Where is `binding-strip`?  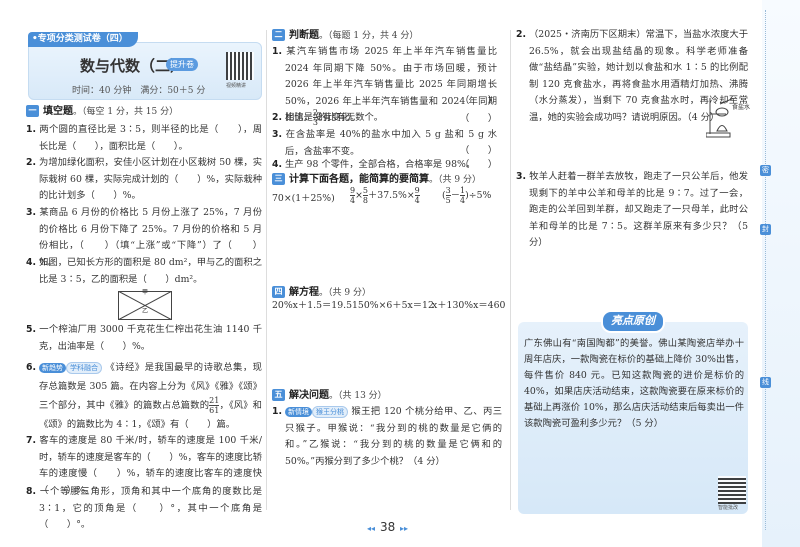
binding-strip is located at coordinates (781, 273).